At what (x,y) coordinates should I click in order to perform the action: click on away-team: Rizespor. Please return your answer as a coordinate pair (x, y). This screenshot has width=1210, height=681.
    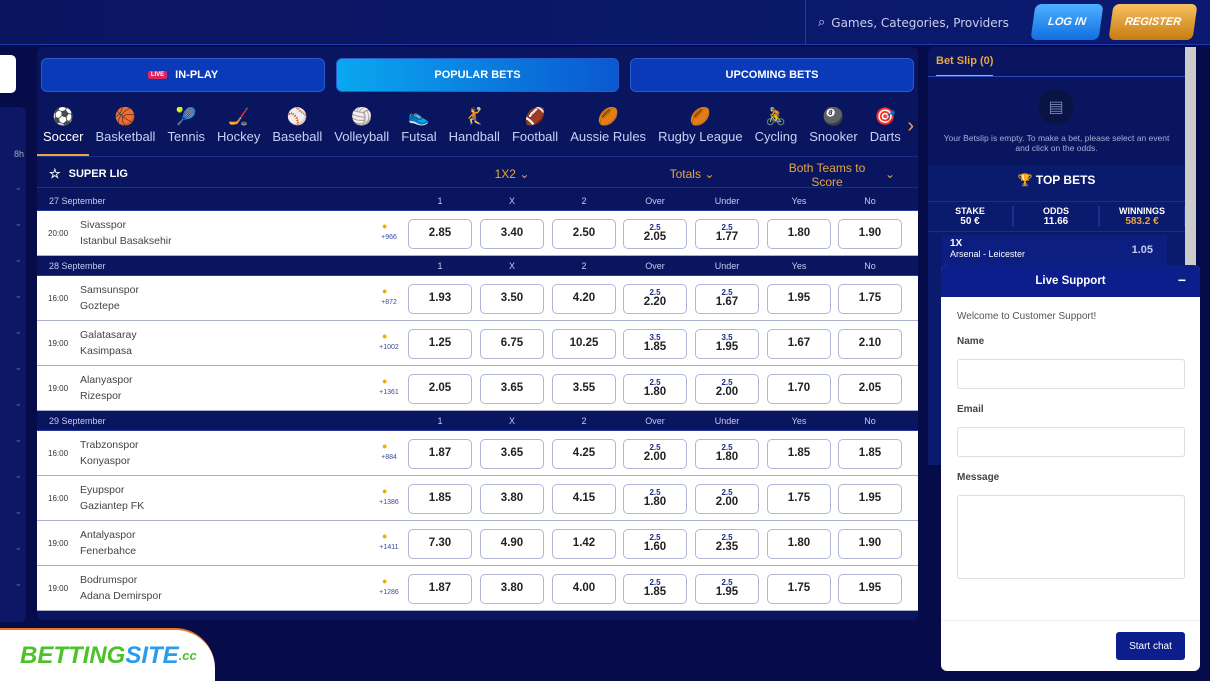
    Looking at the image, I should click on (100, 396).